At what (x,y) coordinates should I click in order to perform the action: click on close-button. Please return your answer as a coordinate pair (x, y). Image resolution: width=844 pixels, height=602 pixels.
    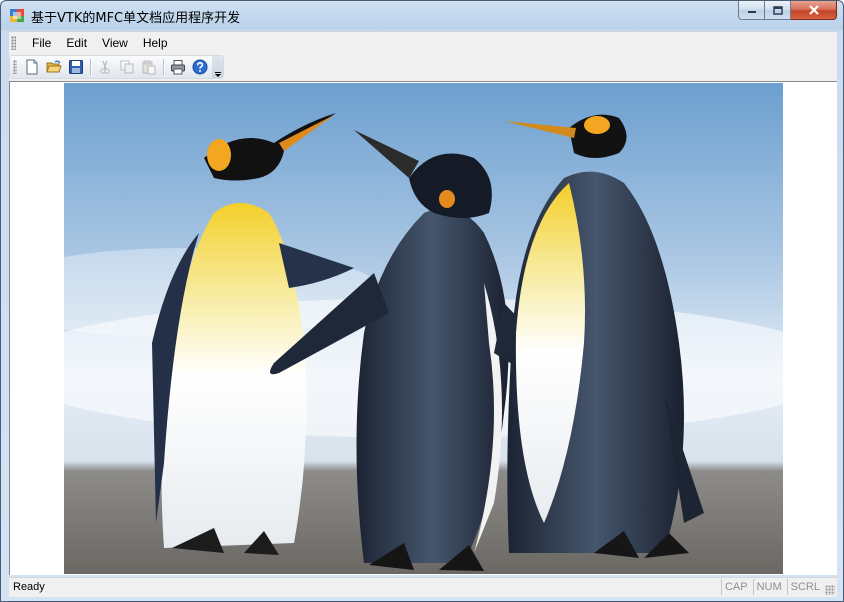
    Looking at the image, I should click on (814, 10).